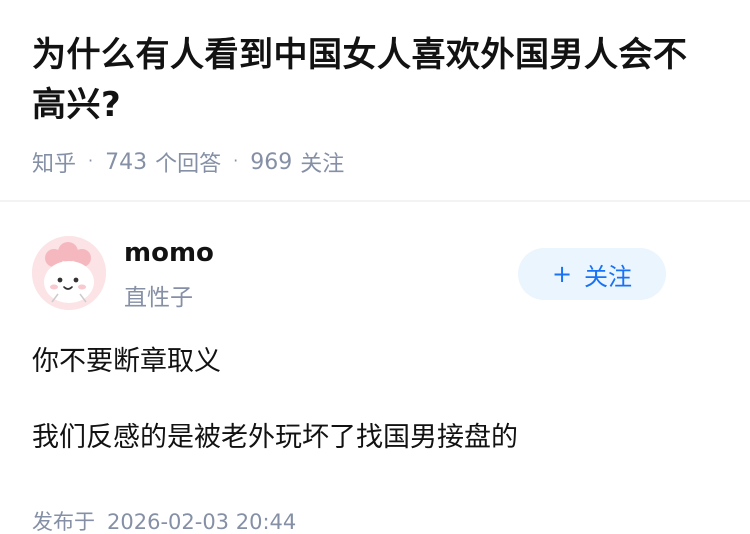 The width and height of the screenshot is (750, 534). Describe the element at coordinates (375, 520) in the screenshot. I see `publish-info: 发布于 2026-02-03 20:44` at that location.